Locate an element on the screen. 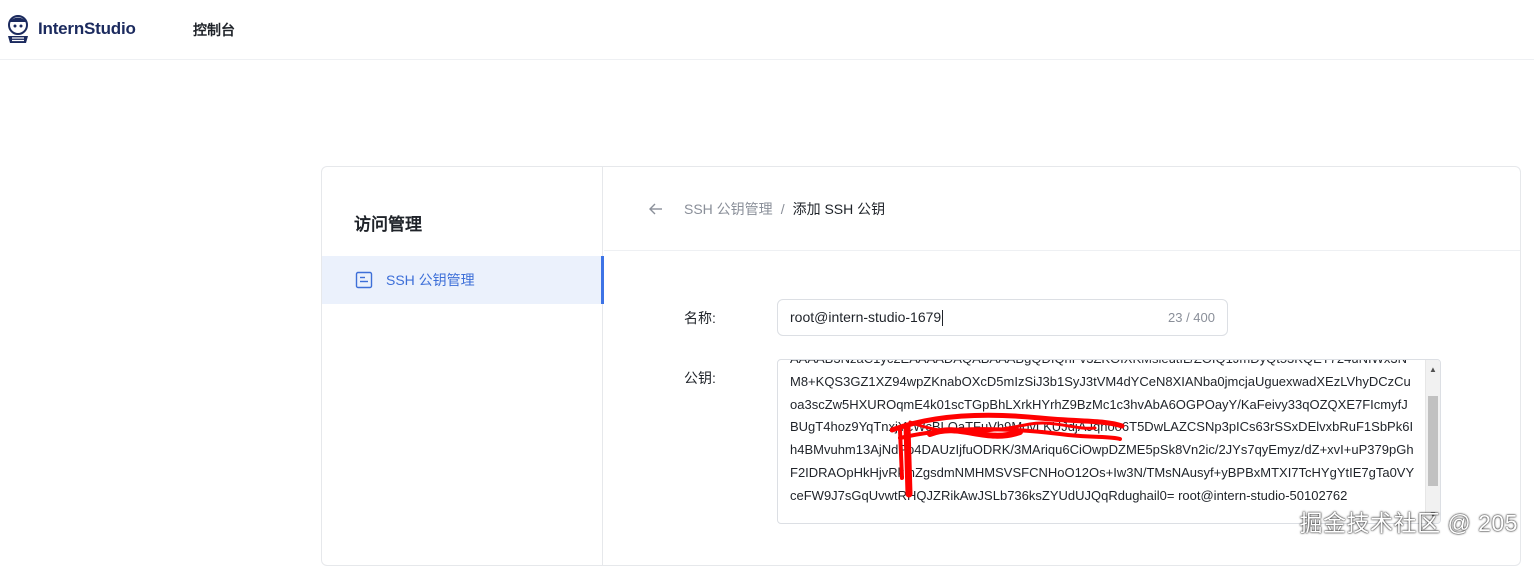 The image size is (1534, 566). nav-console-link: 控制台 is located at coordinates (214, 30).